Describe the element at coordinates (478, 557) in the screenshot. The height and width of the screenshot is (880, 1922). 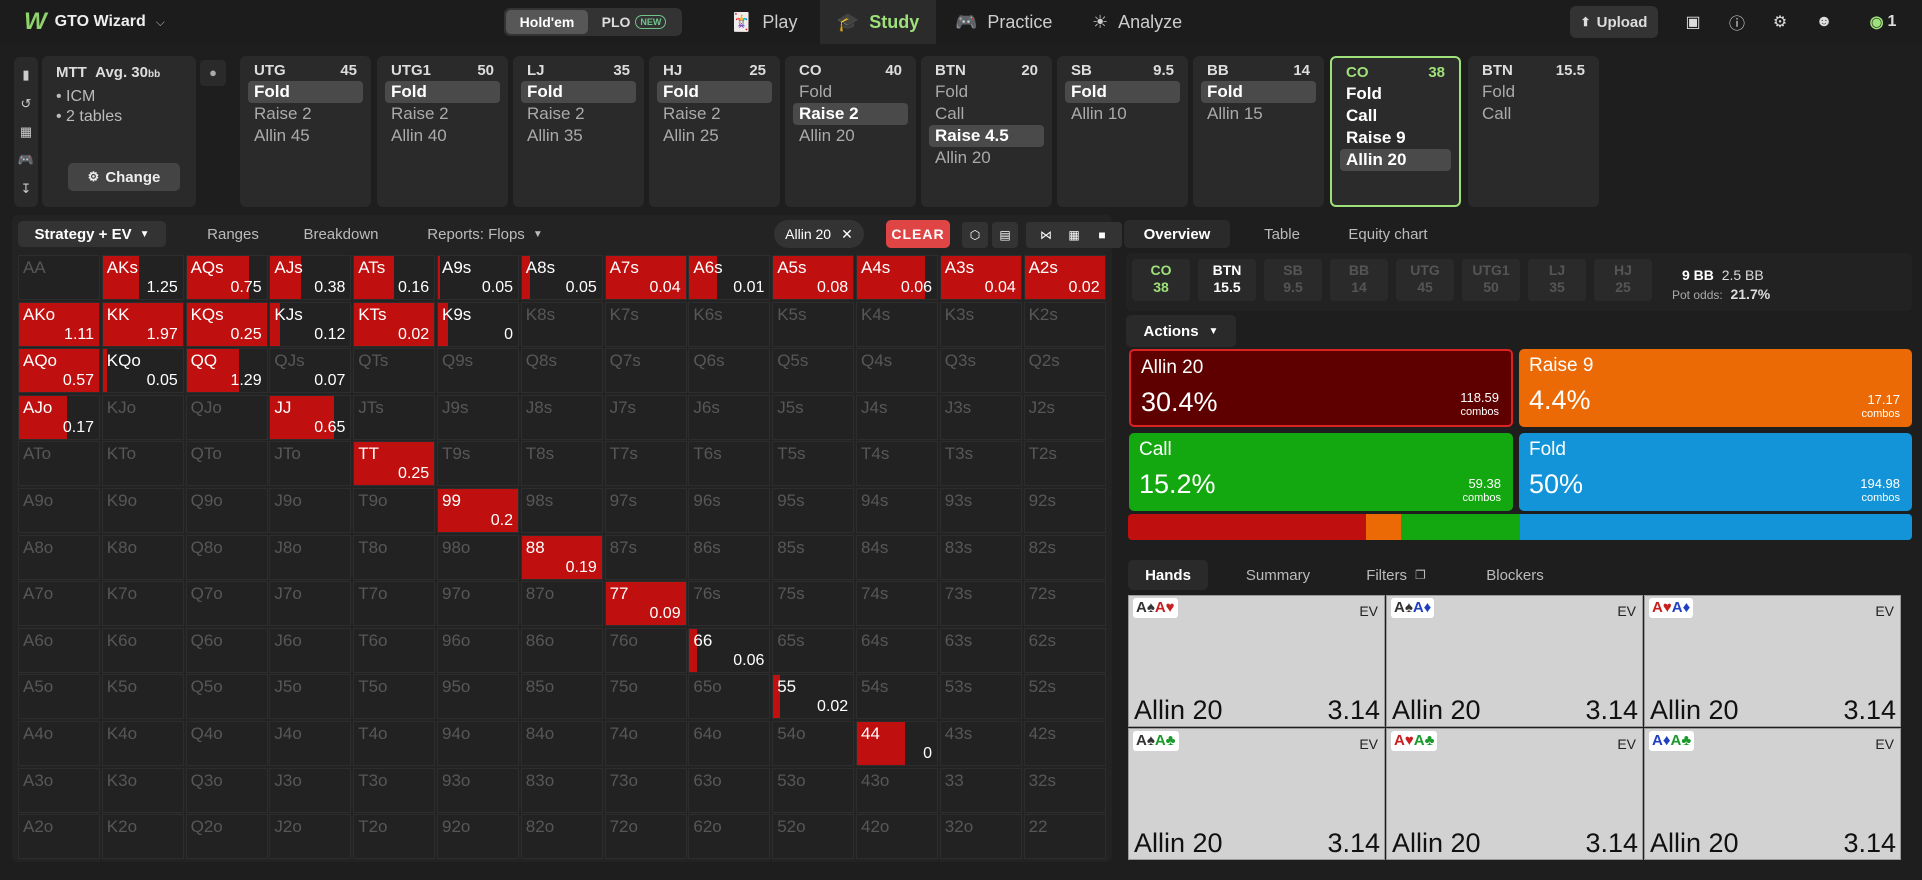
I see `hand-cell: 98o` at that location.